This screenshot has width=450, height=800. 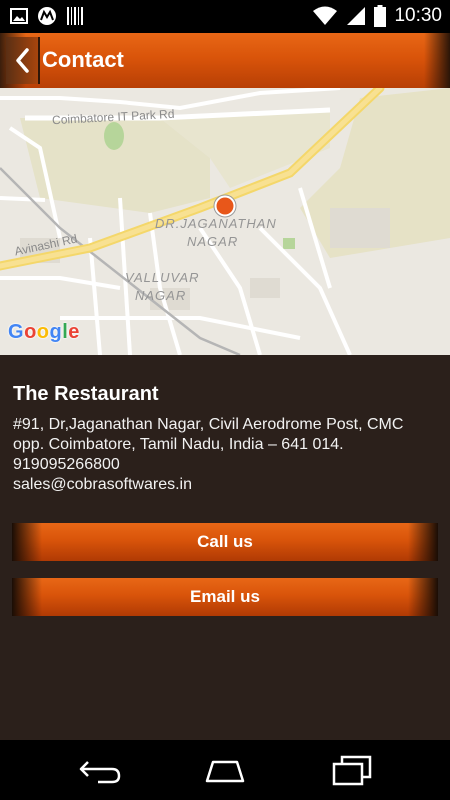 What do you see at coordinates (225, 60) in the screenshot?
I see `app-bar: Contact` at bounding box center [225, 60].